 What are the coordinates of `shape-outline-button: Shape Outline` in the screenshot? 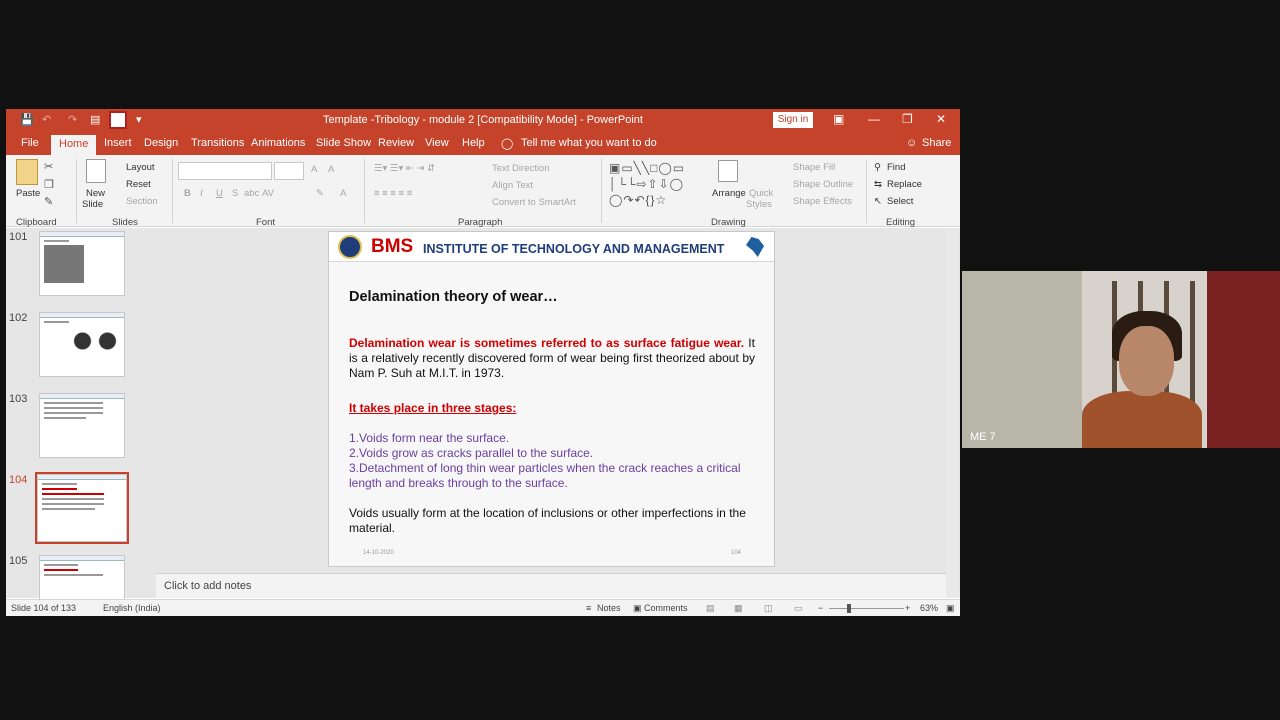 It's located at (823, 184).